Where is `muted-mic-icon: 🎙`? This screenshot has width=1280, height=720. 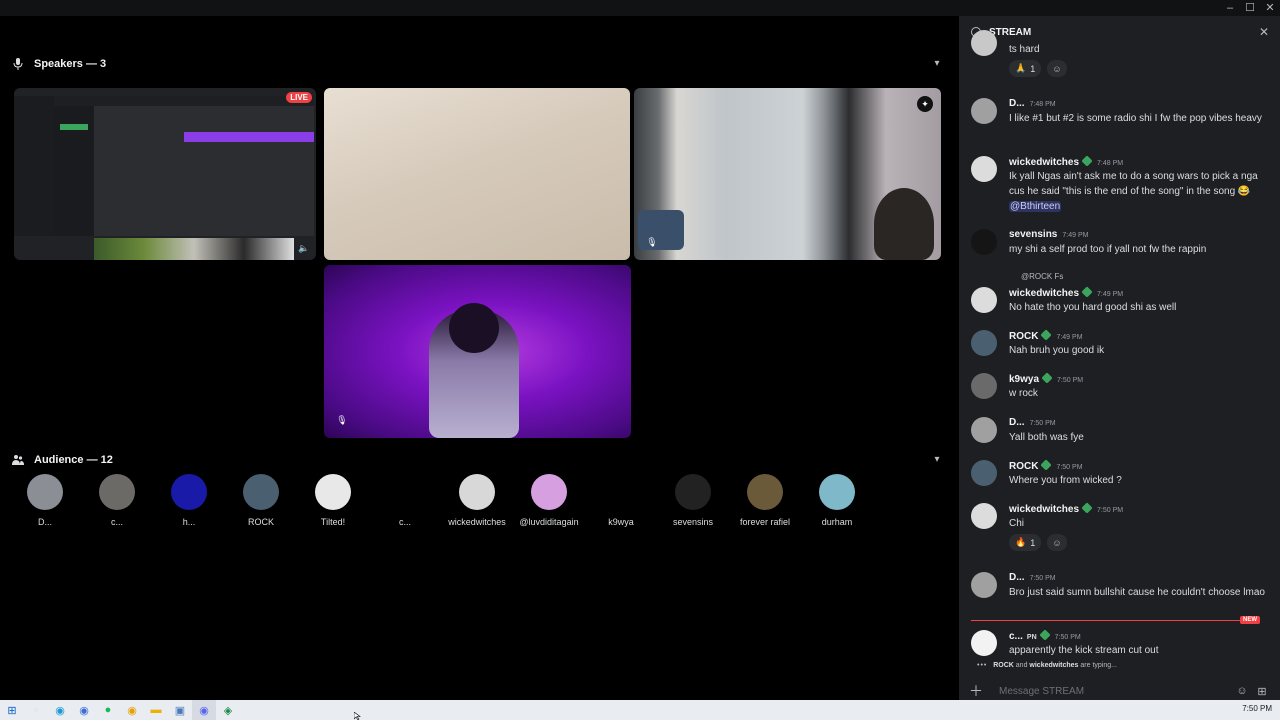
muted-mic-icon: 🎙 is located at coordinates (652, 241).